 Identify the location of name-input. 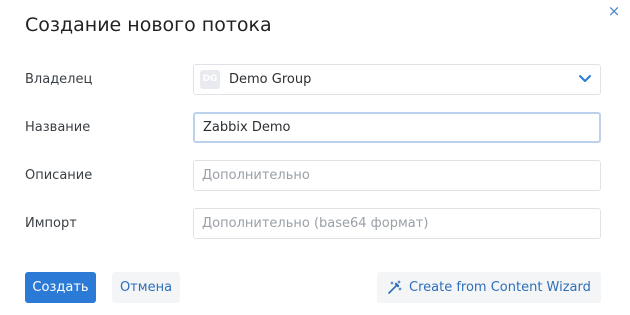
(397, 127).